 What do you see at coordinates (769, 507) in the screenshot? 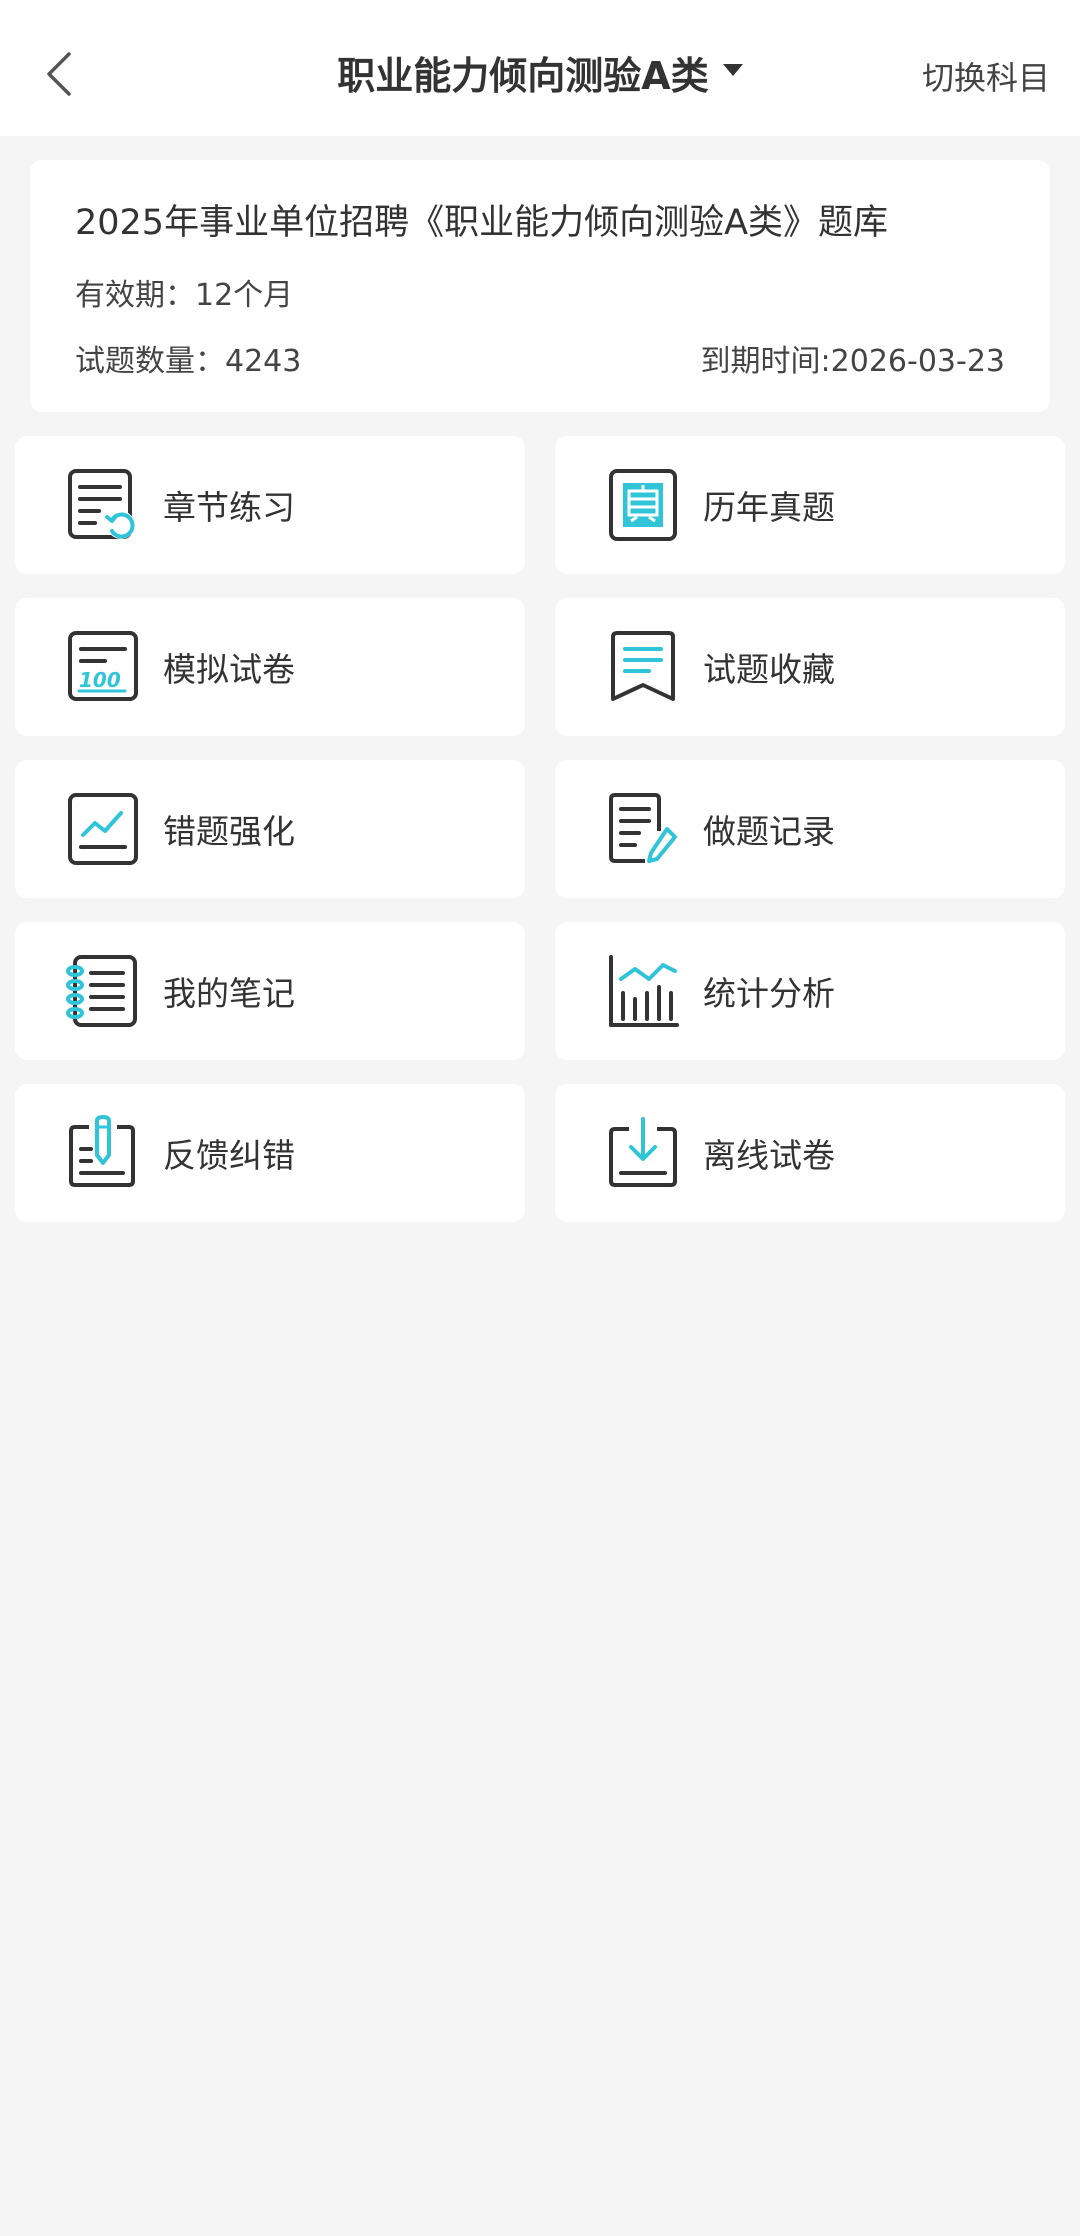
I see `menu-item-label: 历年真题` at bounding box center [769, 507].